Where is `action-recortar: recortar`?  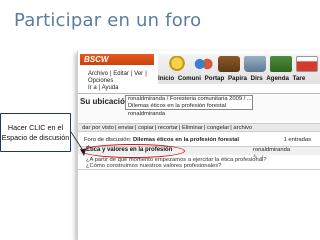 action-recortar: recortar is located at coordinates (168, 128).